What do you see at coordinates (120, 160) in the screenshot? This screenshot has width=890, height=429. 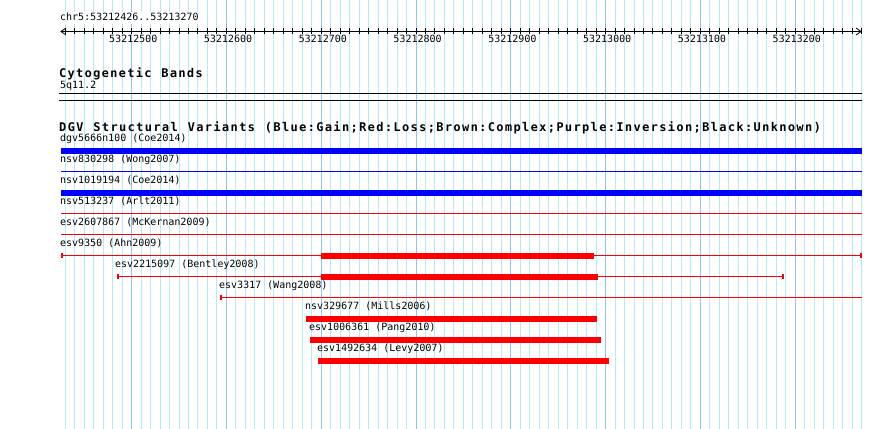 I see `variant-label: nsv830298 (Wong2007)` at bounding box center [120, 160].